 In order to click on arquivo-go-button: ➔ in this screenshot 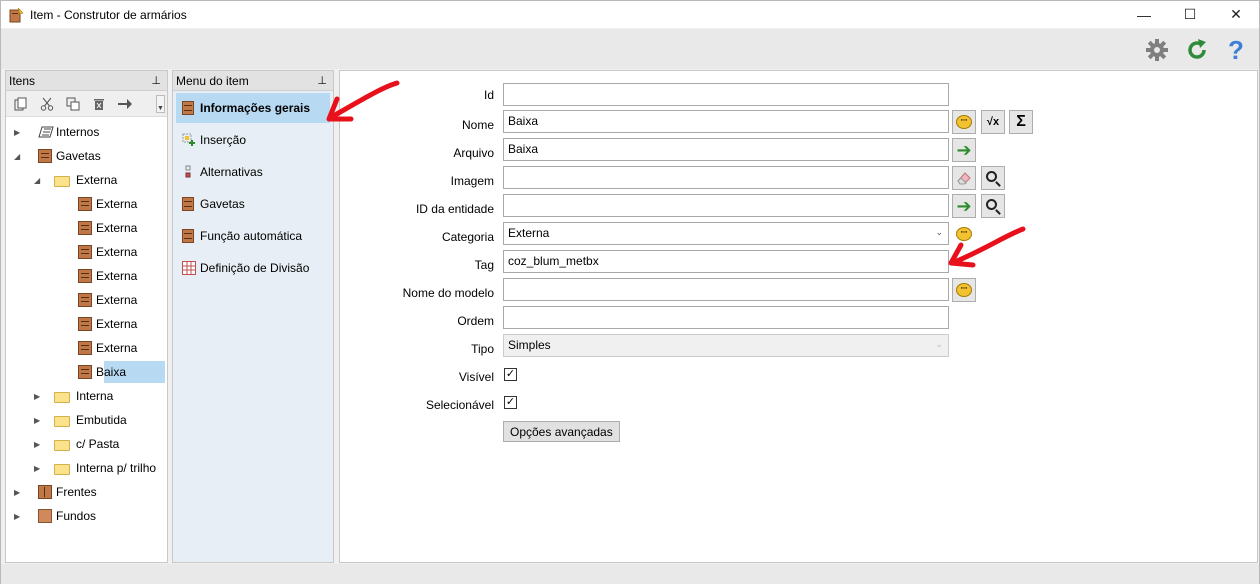, I will do `click(964, 150)`.